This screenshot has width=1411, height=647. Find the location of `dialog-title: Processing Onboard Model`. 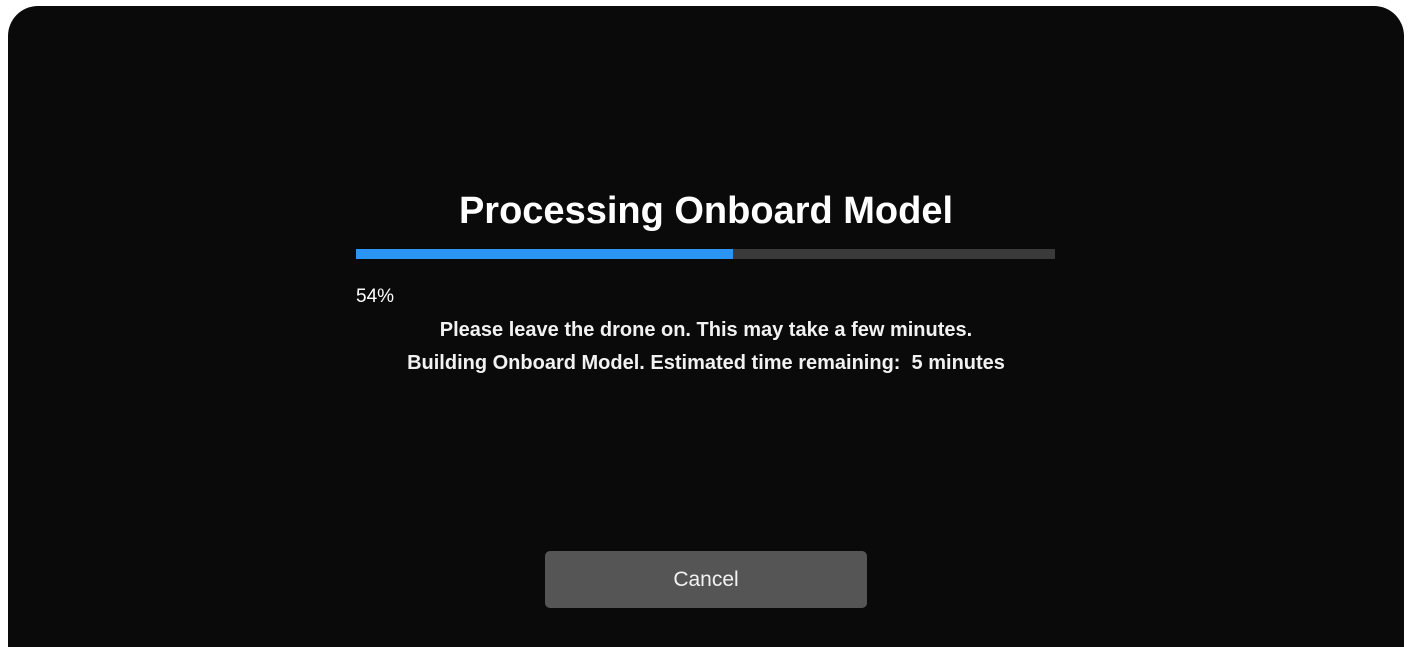

dialog-title: Processing Onboard Model is located at coordinates (706, 211).